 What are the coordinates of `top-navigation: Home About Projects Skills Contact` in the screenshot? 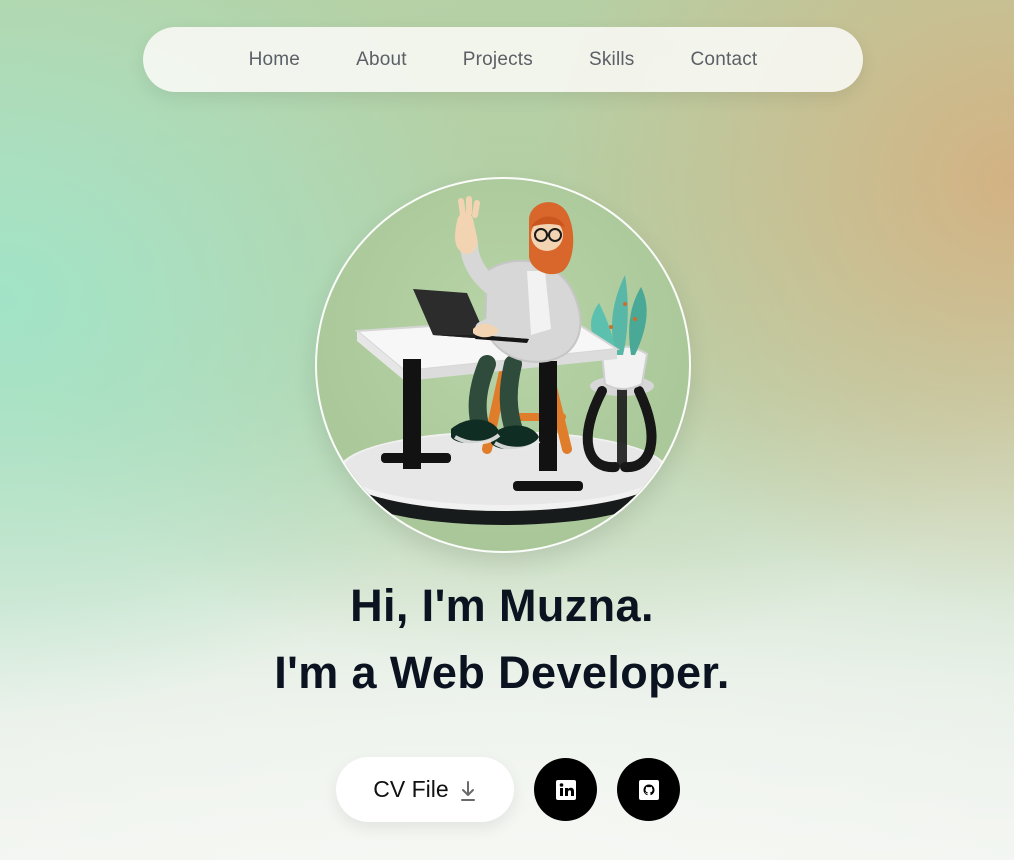 It's located at (503, 59).